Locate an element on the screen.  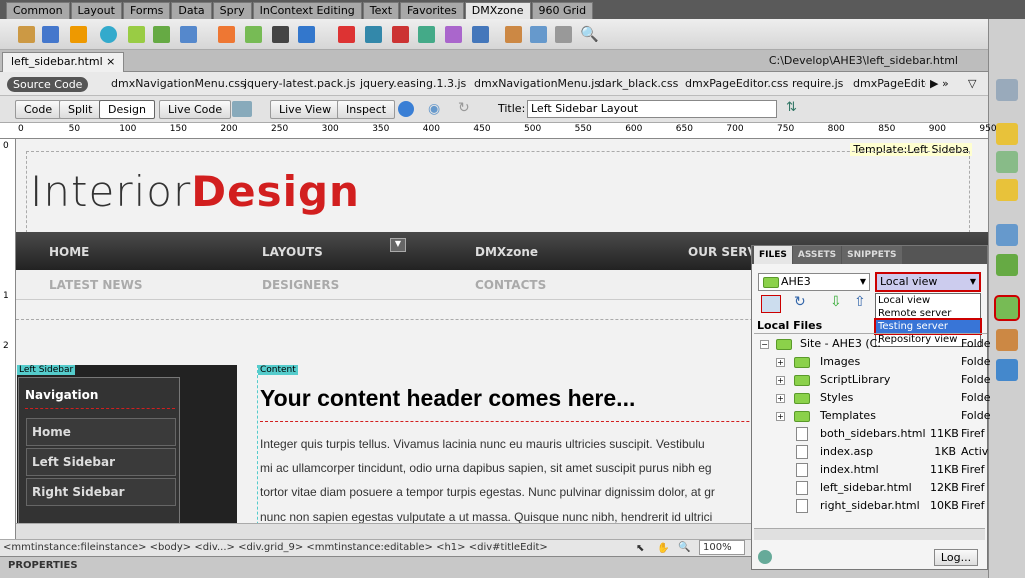
connect-icon is located at coordinates (771, 304).